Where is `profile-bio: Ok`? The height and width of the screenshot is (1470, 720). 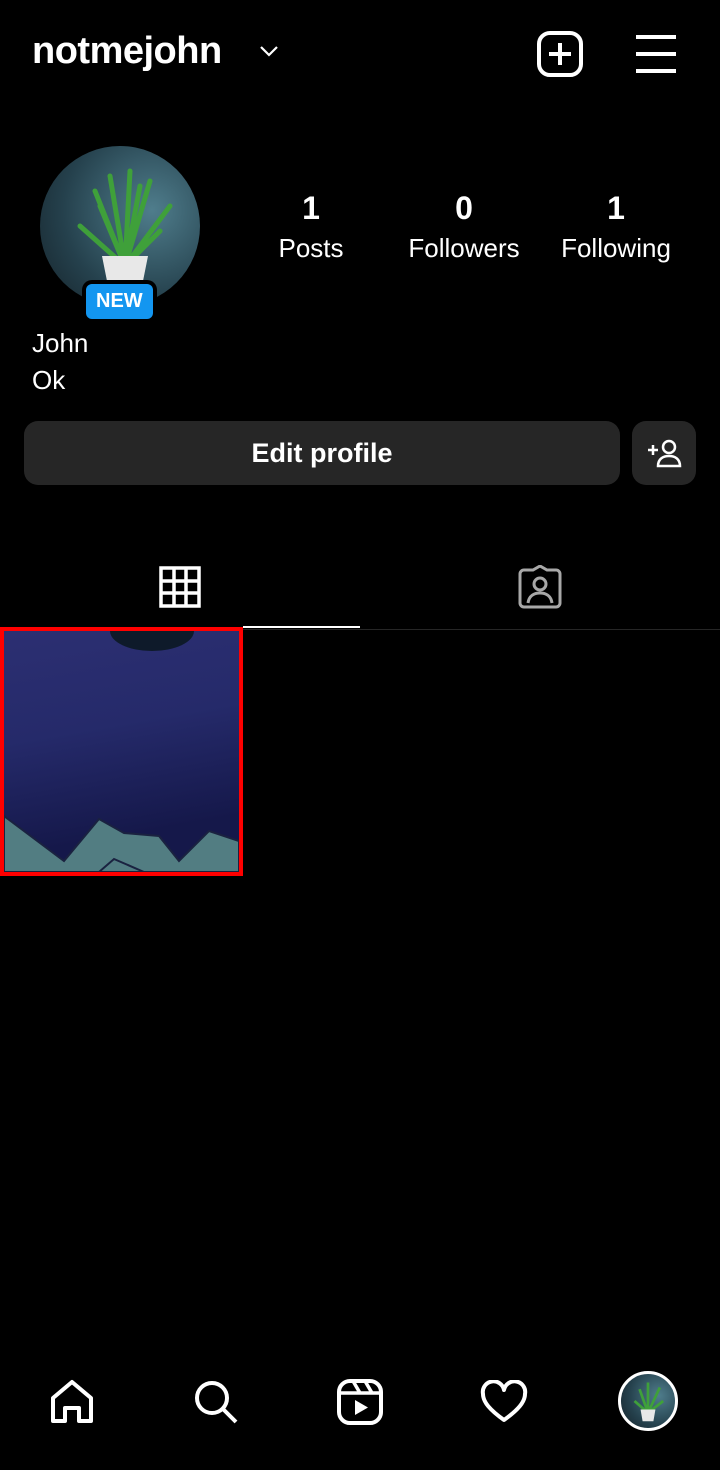 profile-bio: Ok is located at coordinates (49, 380).